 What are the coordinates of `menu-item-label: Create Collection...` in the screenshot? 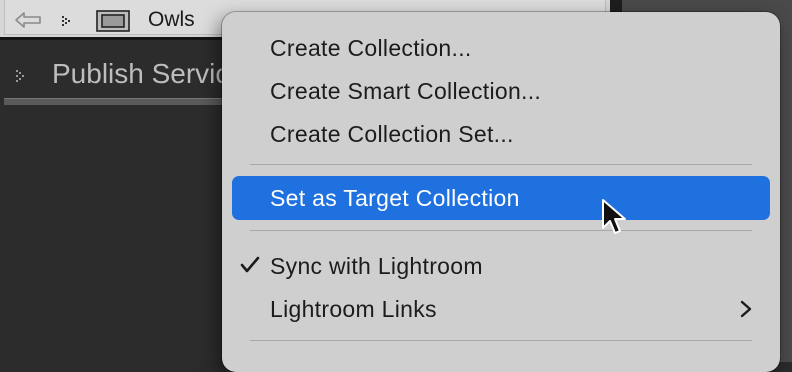 It's located at (371, 48).